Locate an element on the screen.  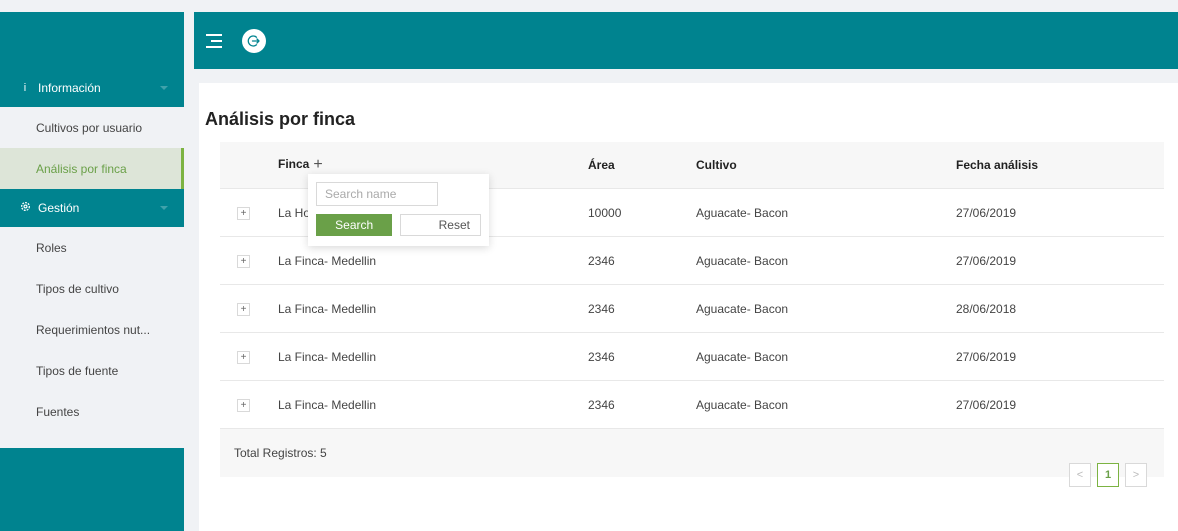
sidebar-item-label: Roles is located at coordinates (51, 247).